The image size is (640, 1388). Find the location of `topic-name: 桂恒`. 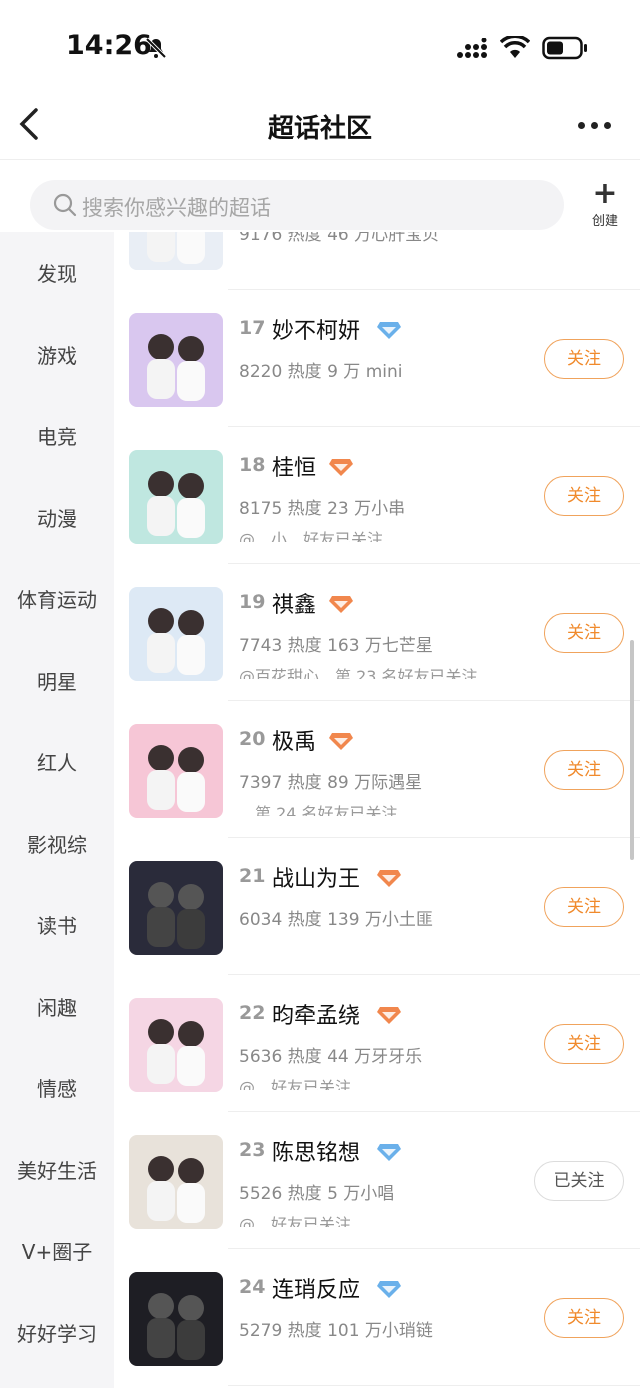

topic-name: 桂恒 is located at coordinates (294, 466).